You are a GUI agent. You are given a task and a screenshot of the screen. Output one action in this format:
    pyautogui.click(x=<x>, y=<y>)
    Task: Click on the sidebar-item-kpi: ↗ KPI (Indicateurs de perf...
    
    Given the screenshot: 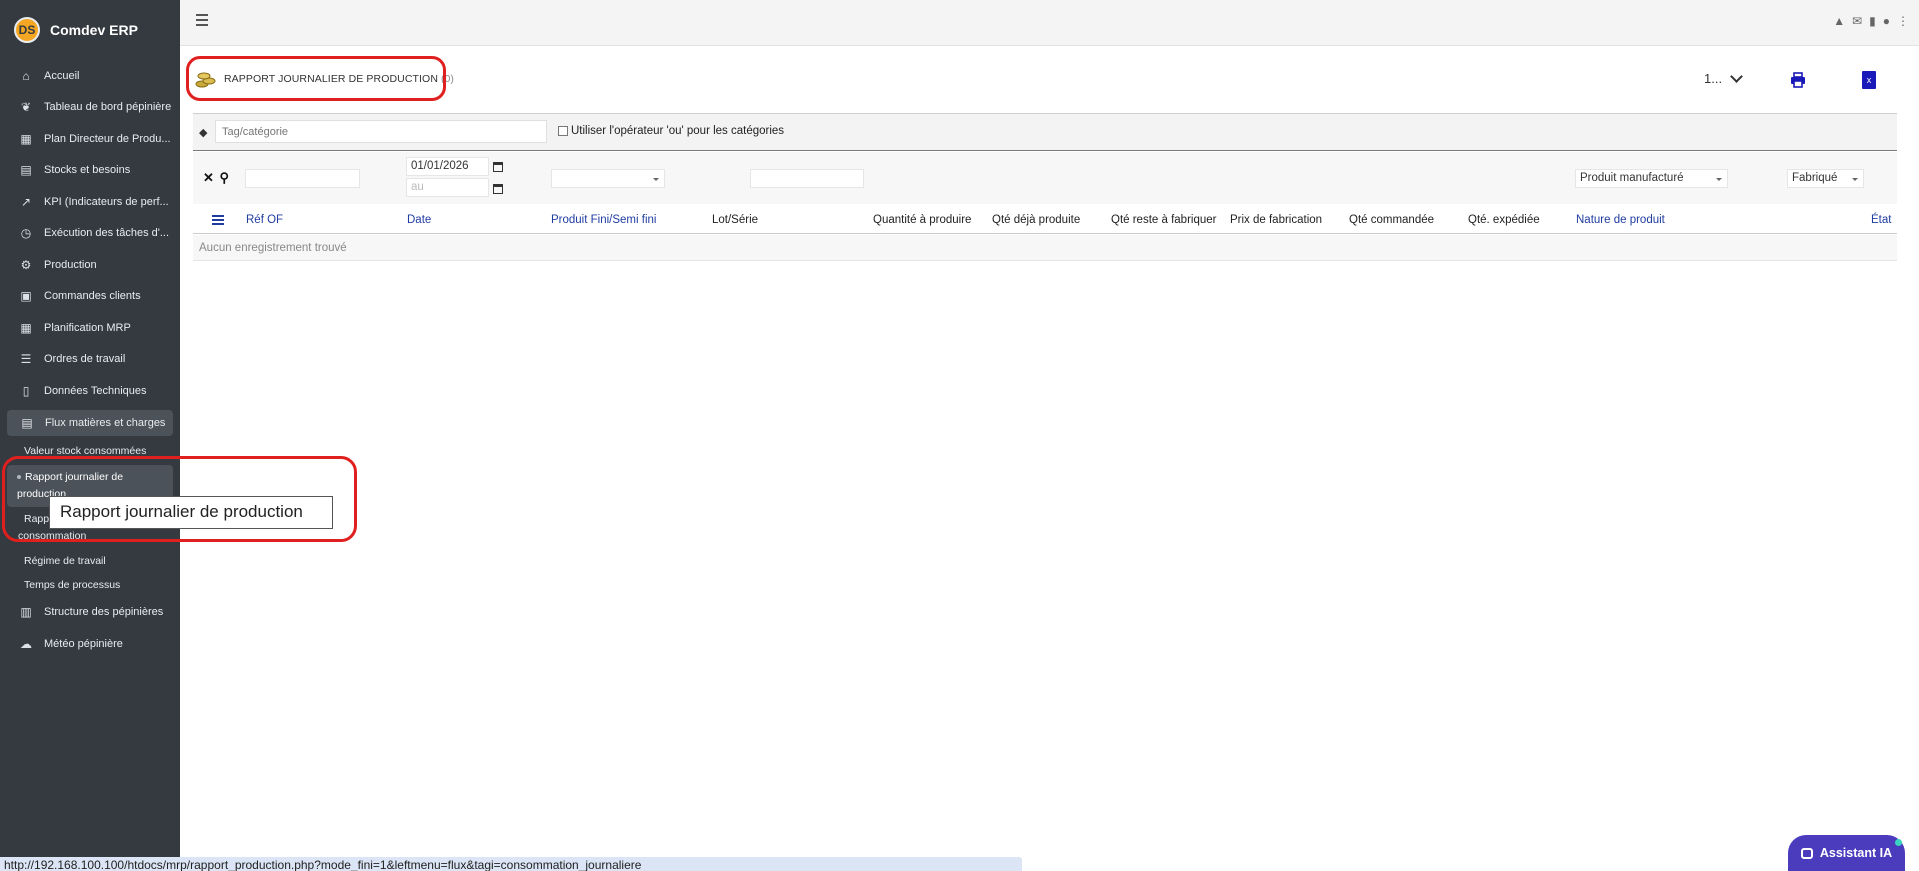 What is the action you would take?
    pyautogui.click(x=90, y=202)
    